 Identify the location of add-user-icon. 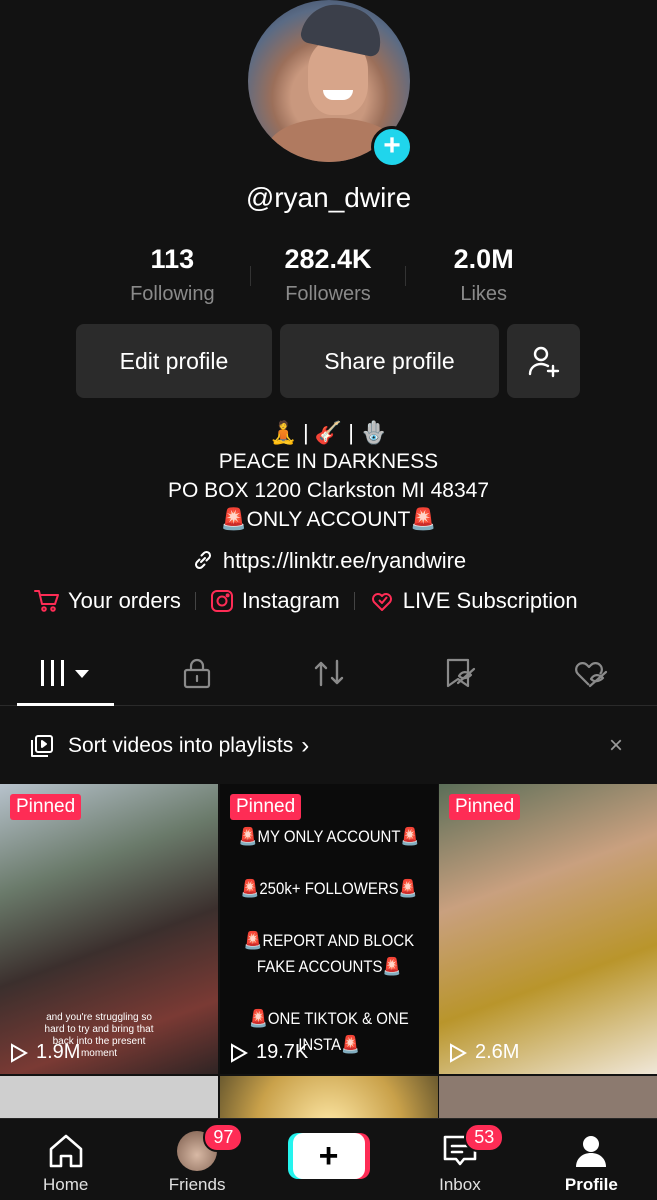
(543, 362).